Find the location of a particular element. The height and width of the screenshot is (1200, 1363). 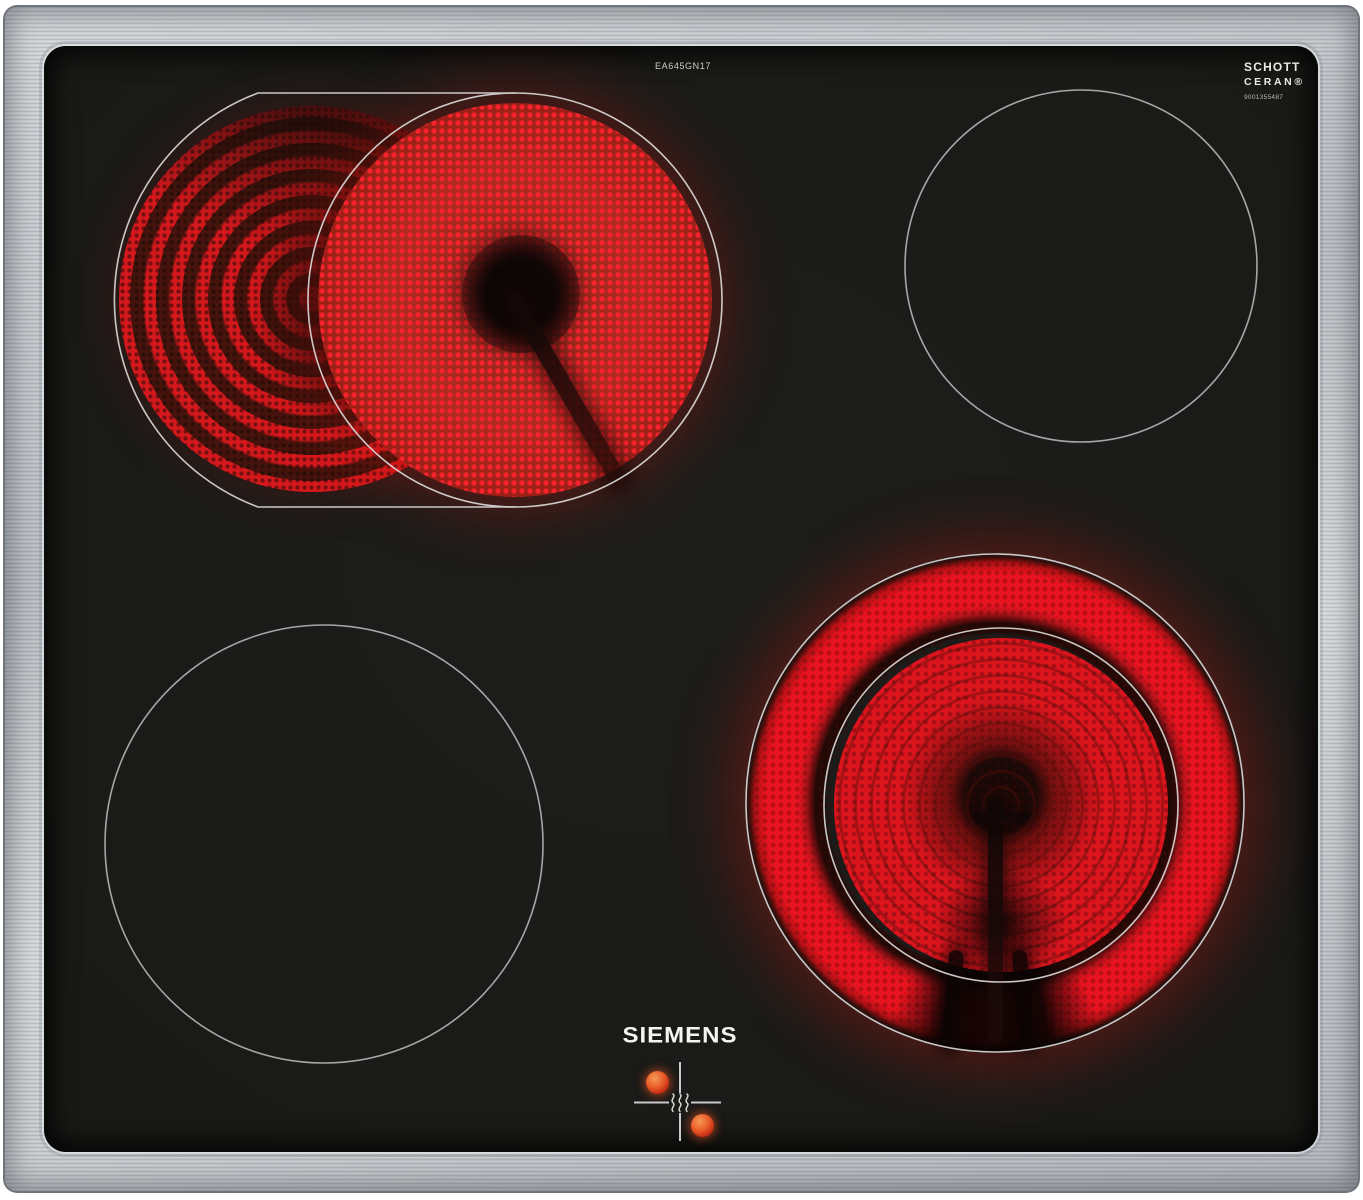

schott-line1: SCHOTT is located at coordinates (1272, 67).